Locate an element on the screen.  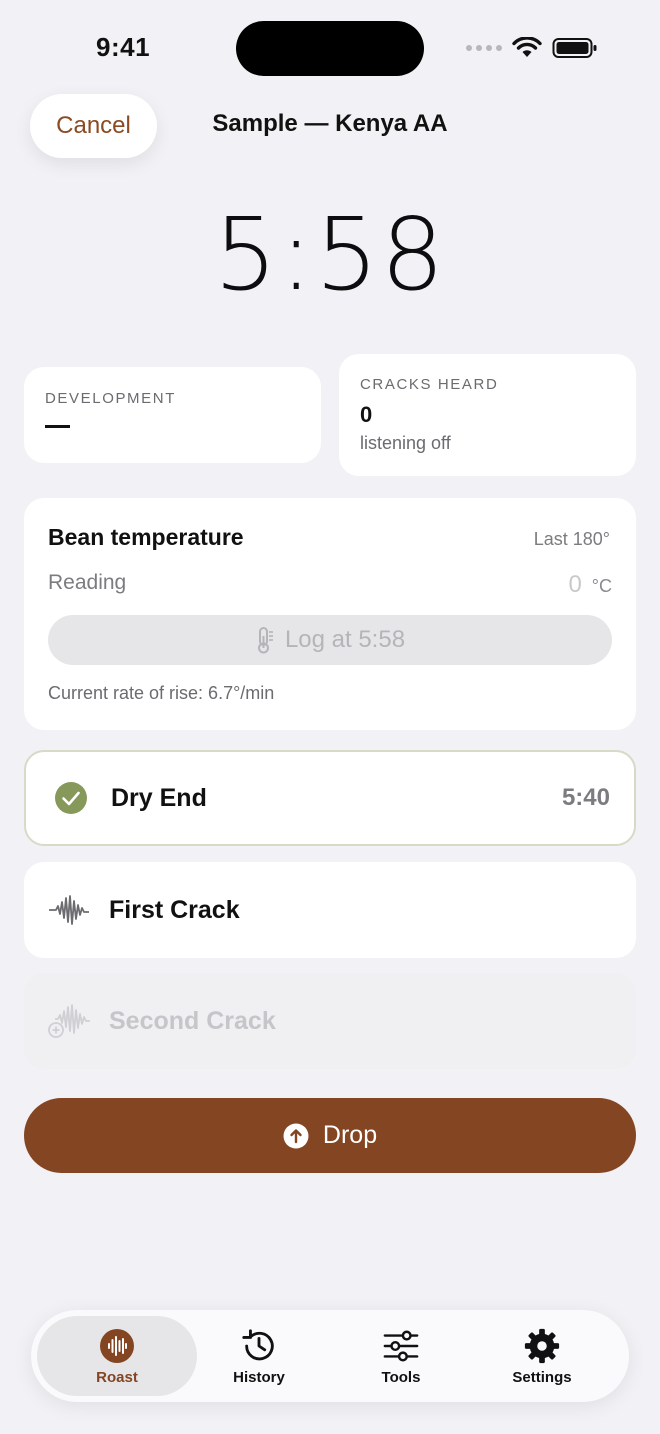
dynamic-island is located at coordinates (330, 48).